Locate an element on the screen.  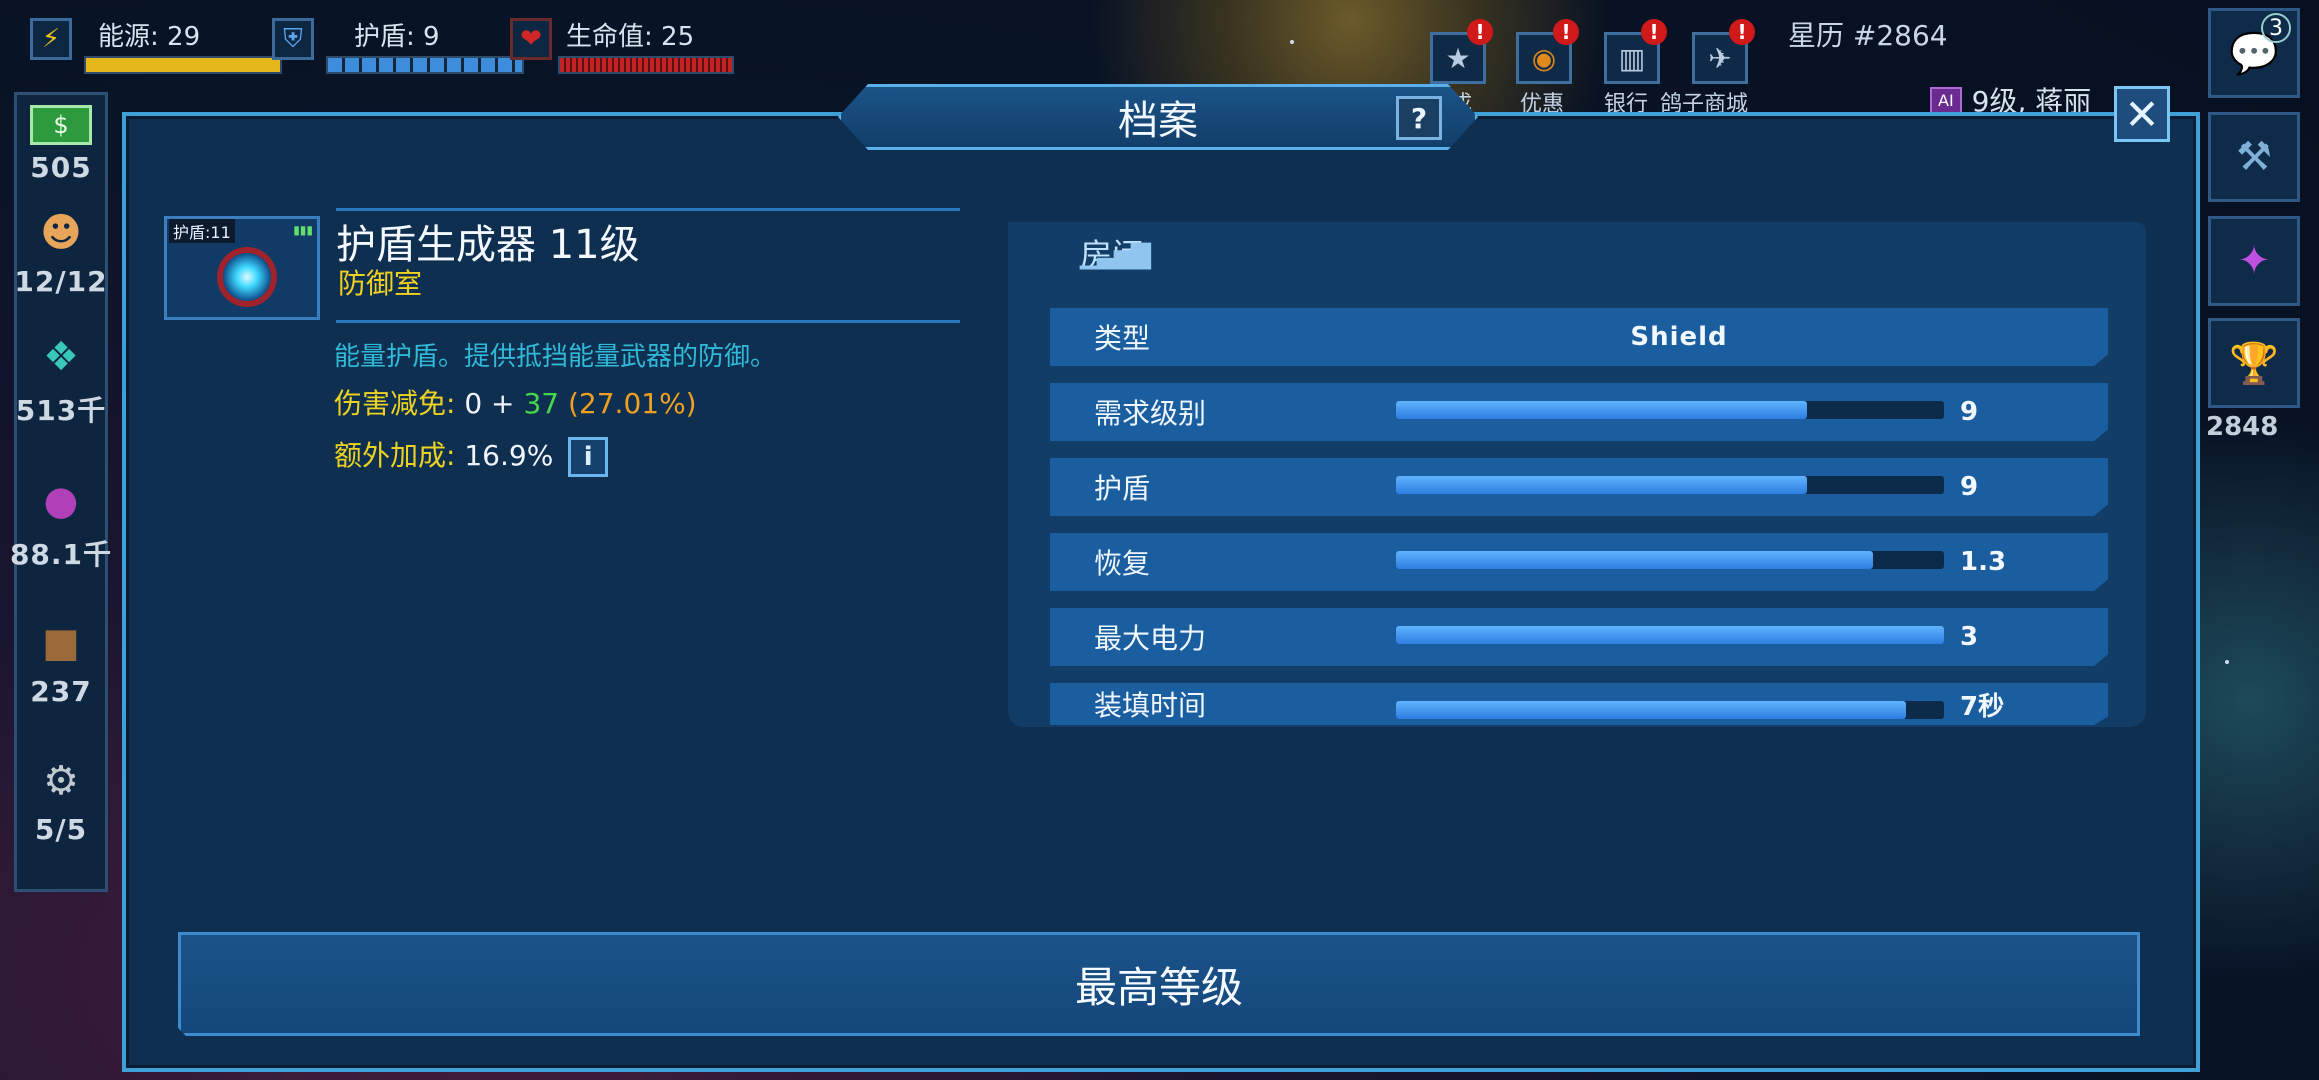
lightning-icon: ⚡ is located at coordinates (51, 39).